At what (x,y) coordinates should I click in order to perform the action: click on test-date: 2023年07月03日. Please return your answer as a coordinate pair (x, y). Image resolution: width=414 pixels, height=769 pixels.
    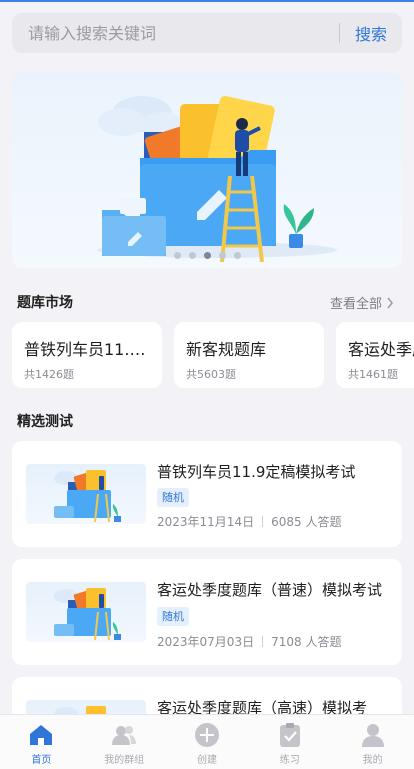
    Looking at the image, I should click on (206, 642).